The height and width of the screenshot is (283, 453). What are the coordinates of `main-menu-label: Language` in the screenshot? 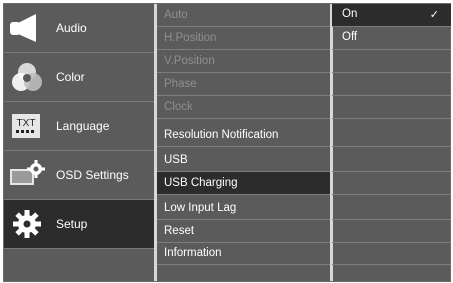 It's located at (83, 126).